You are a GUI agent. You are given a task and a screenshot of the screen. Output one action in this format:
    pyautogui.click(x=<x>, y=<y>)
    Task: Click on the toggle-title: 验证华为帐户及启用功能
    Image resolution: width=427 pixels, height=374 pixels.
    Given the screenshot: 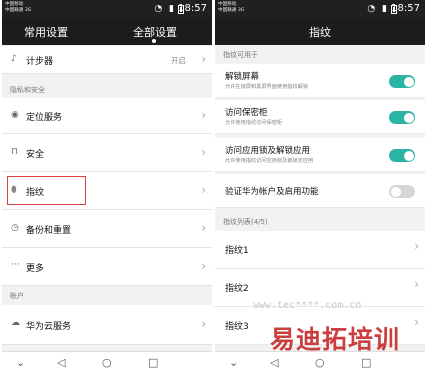 What is the action you would take?
    pyautogui.click(x=272, y=192)
    